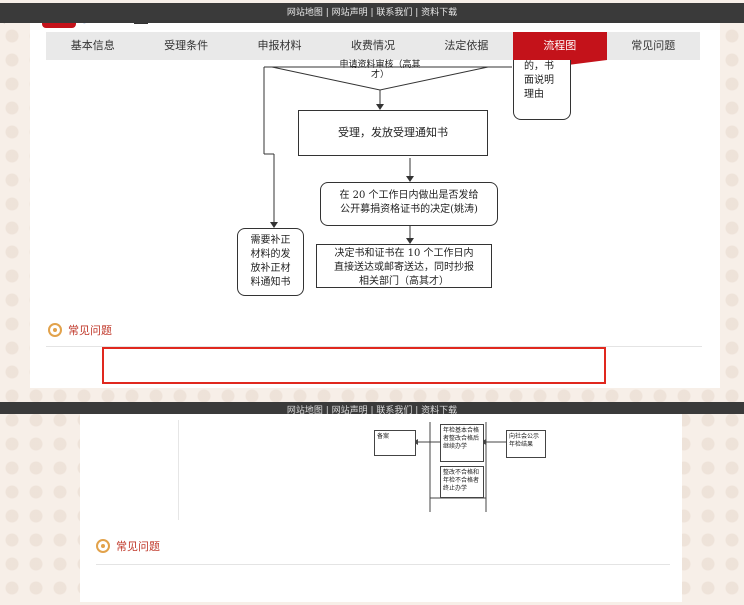  I want to click on faq-section-icon, so click(55, 330).